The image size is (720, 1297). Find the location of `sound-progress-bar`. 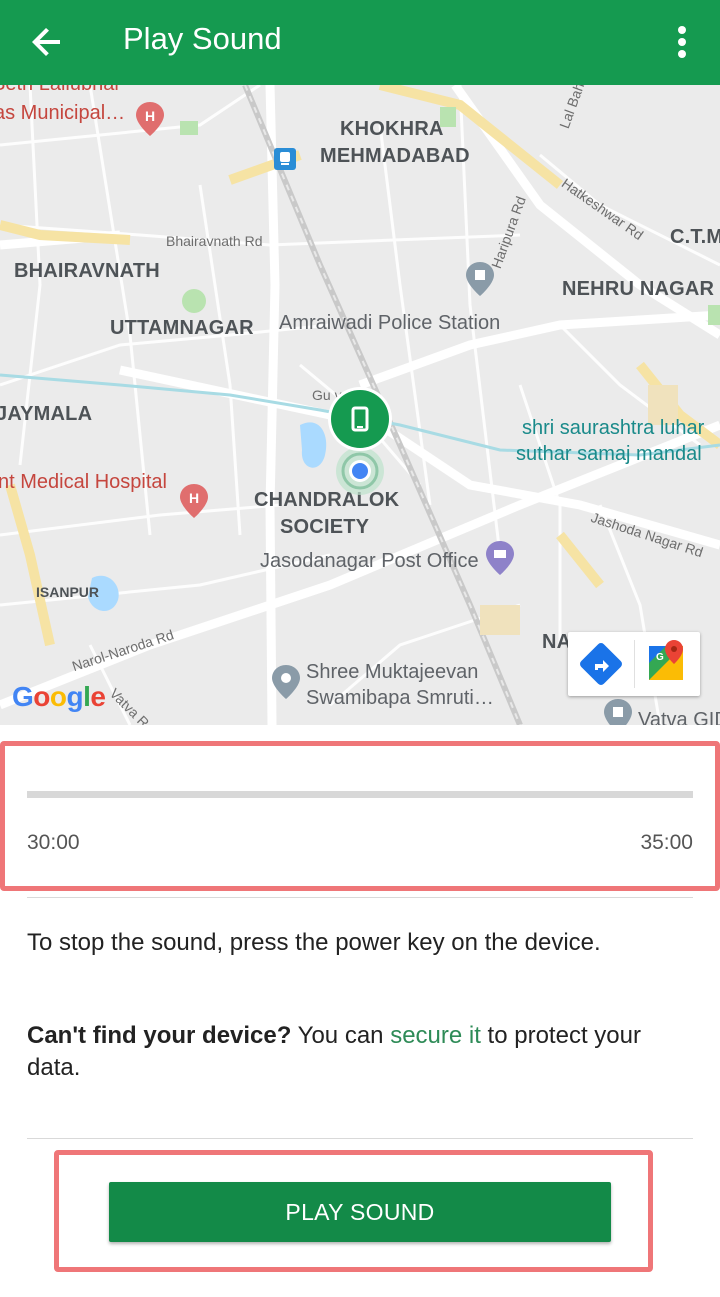

sound-progress-bar is located at coordinates (360, 794).